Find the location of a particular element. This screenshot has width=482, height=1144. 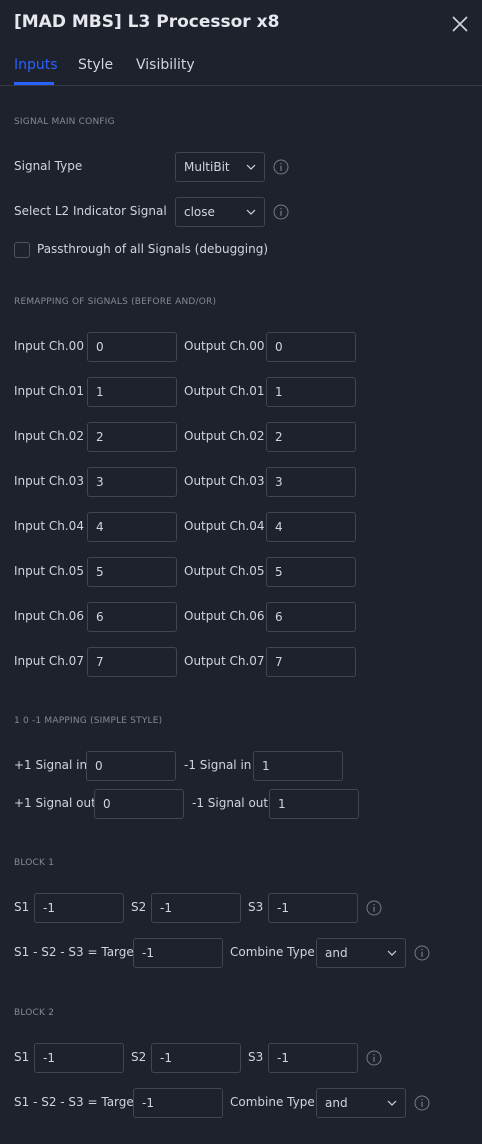

dialog-title: [MAD MBS] L3 Processor x8 is located at coordinates (147, 22).